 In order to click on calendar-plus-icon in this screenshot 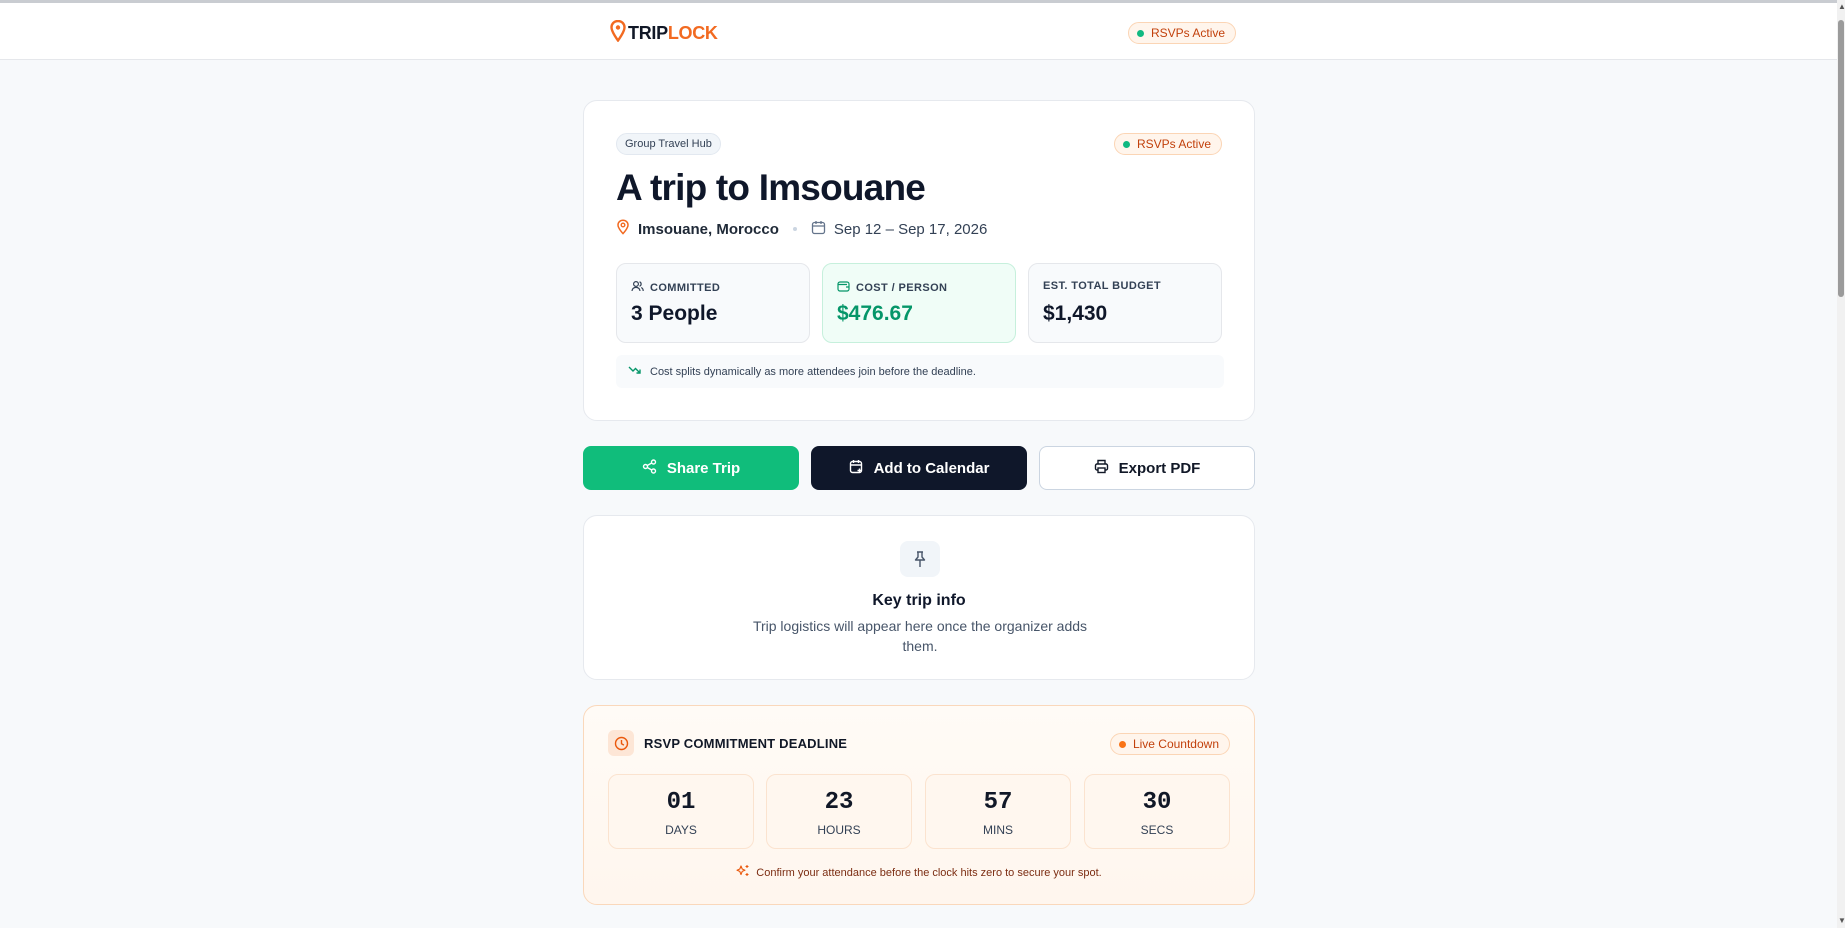, I will do `click(856, 468)`.